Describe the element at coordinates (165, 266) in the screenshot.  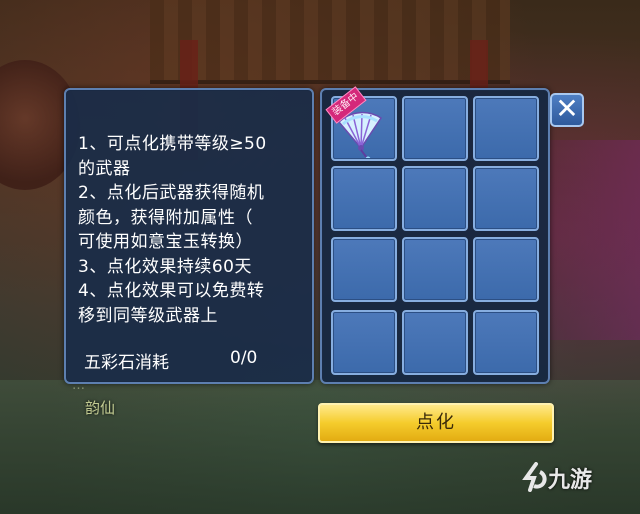
I see `rule-line: 3、点化效果持续60天` at that location.